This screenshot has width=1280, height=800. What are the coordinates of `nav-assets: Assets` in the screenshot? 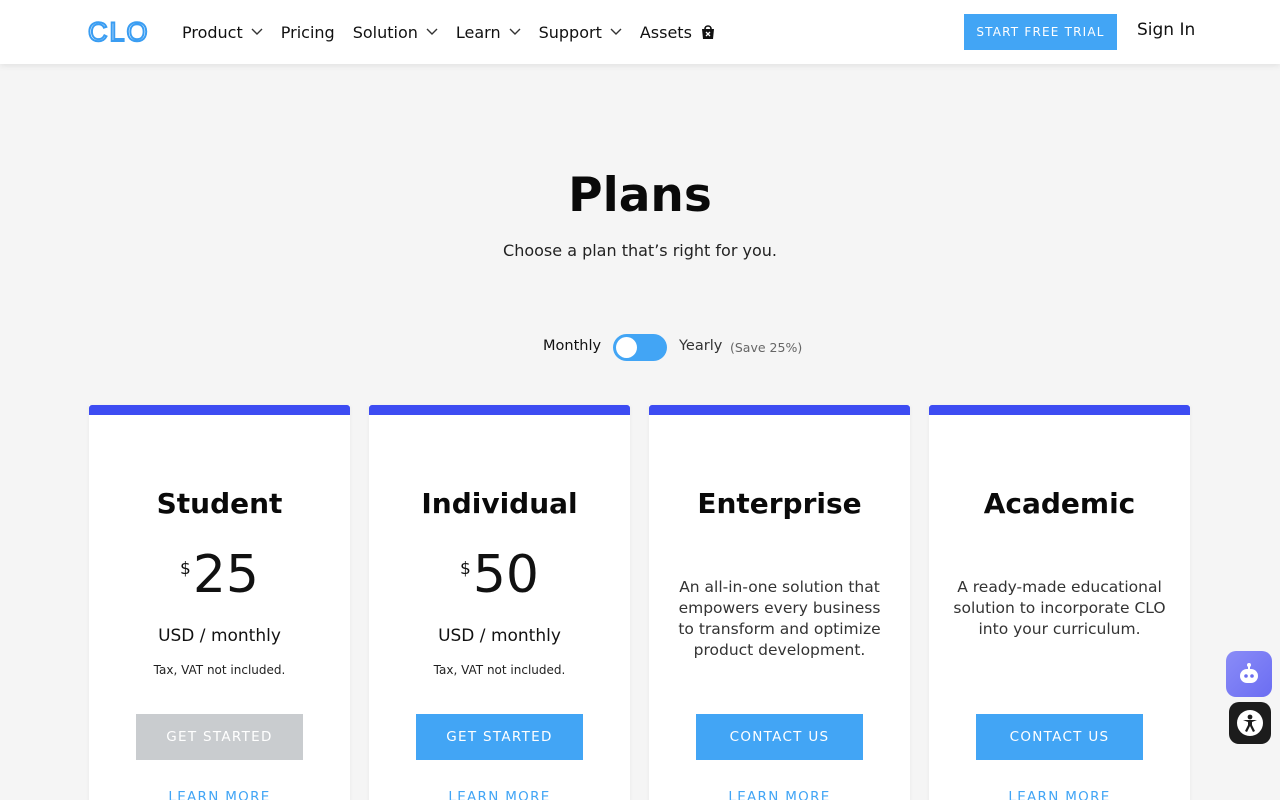 It's located at (678, 32).